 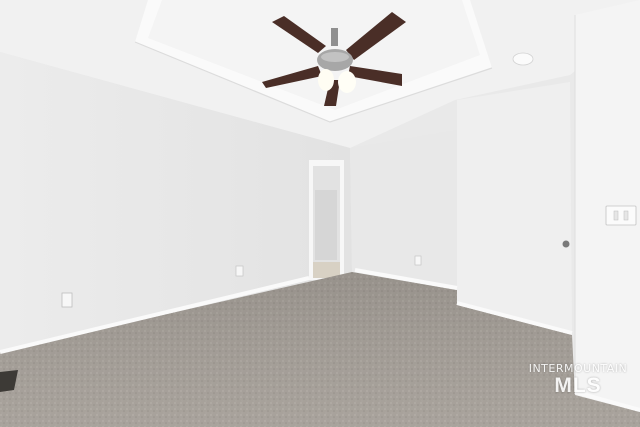 I want to click on outlet-mid, so click(x=239, y=271).